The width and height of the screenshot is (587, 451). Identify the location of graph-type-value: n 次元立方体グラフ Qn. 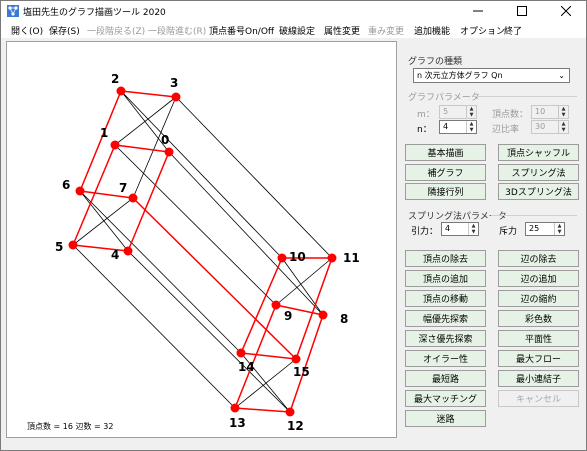
(460, 75).